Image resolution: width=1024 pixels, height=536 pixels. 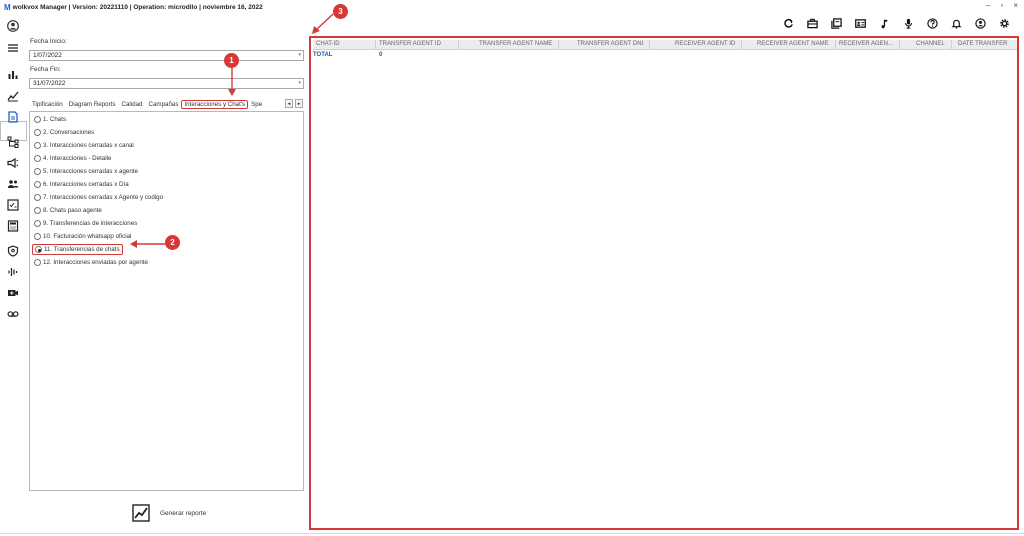 I want to click on column-header: TRANSFER AGENT ID, so click(x=410, y=44).